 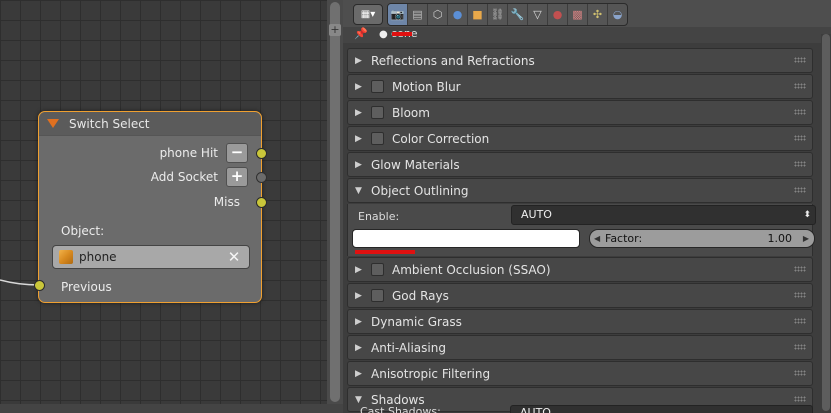 I want to click on properties-header: ▦▾ 📷 ▤ ⬡ ● ■ ⛓ 🔧 ▽ ● ▩ ✣ ◒, so click(x=587, y=14).